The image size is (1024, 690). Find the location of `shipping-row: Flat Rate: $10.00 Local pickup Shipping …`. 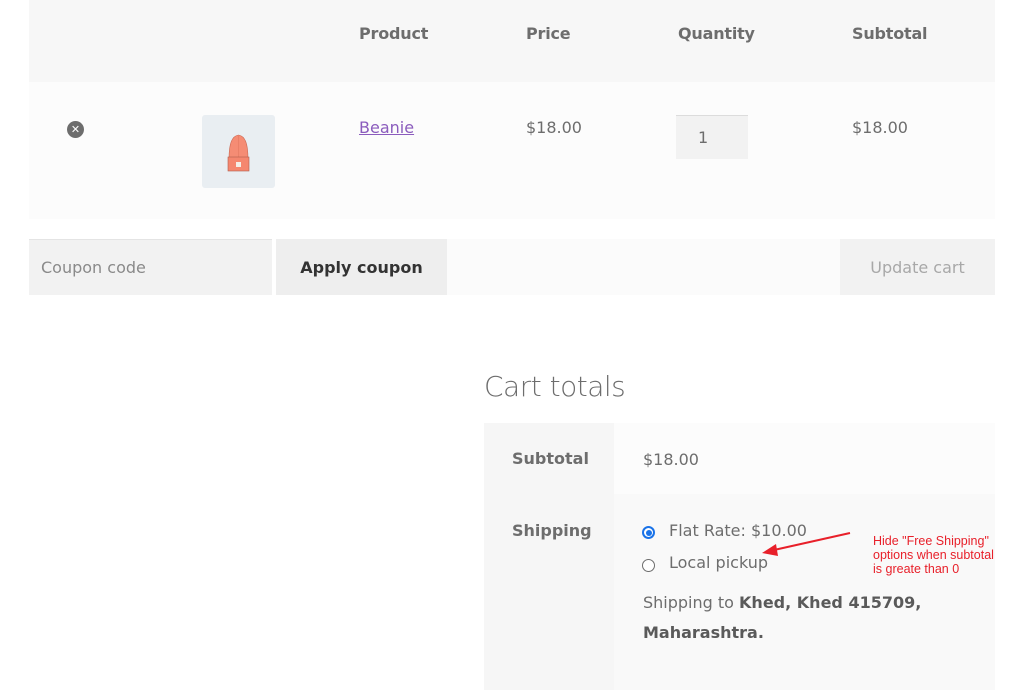

shipping-row: Flat Rate: $10.00 Local pickup Shipping … is located at coordinates (804, 592).